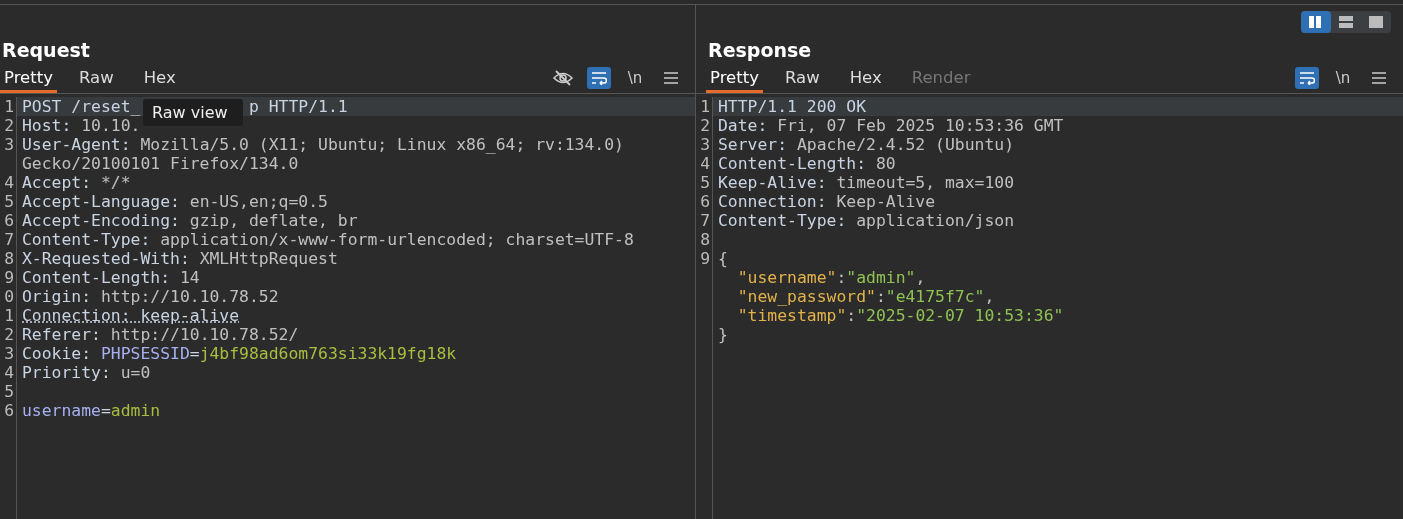  I want to click on code-text: http://10.10.78.52, so click(189, 296).